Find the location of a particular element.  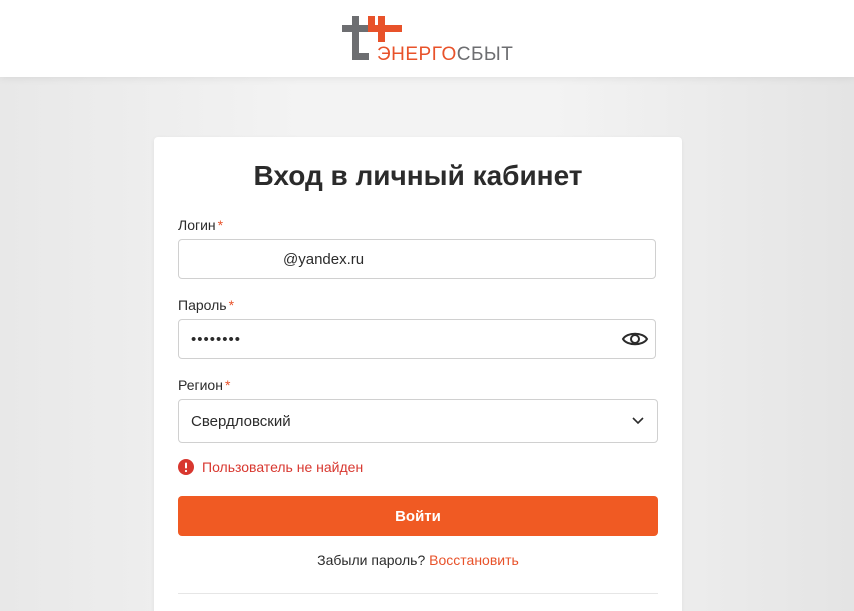

password-label: Пароль * is located at coordinates (206, 305).